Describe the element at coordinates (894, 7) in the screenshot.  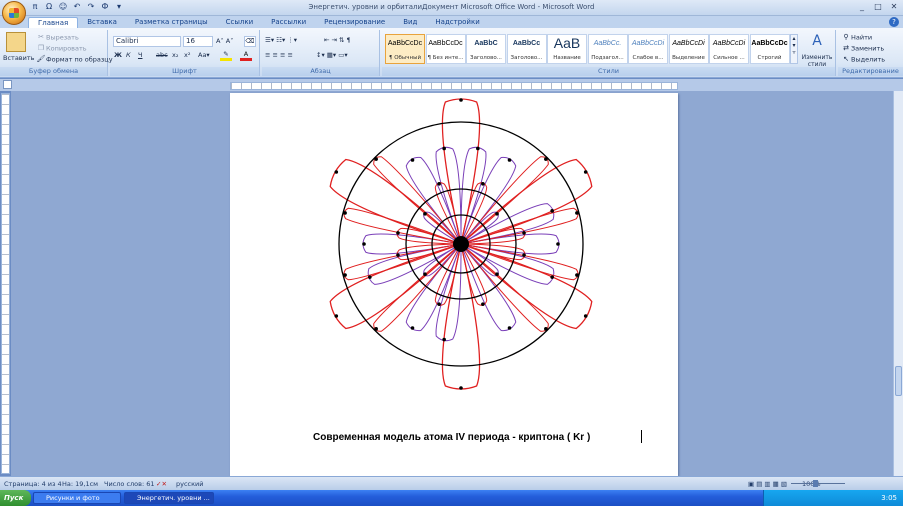
I see `close-icon: ✕` at that location.